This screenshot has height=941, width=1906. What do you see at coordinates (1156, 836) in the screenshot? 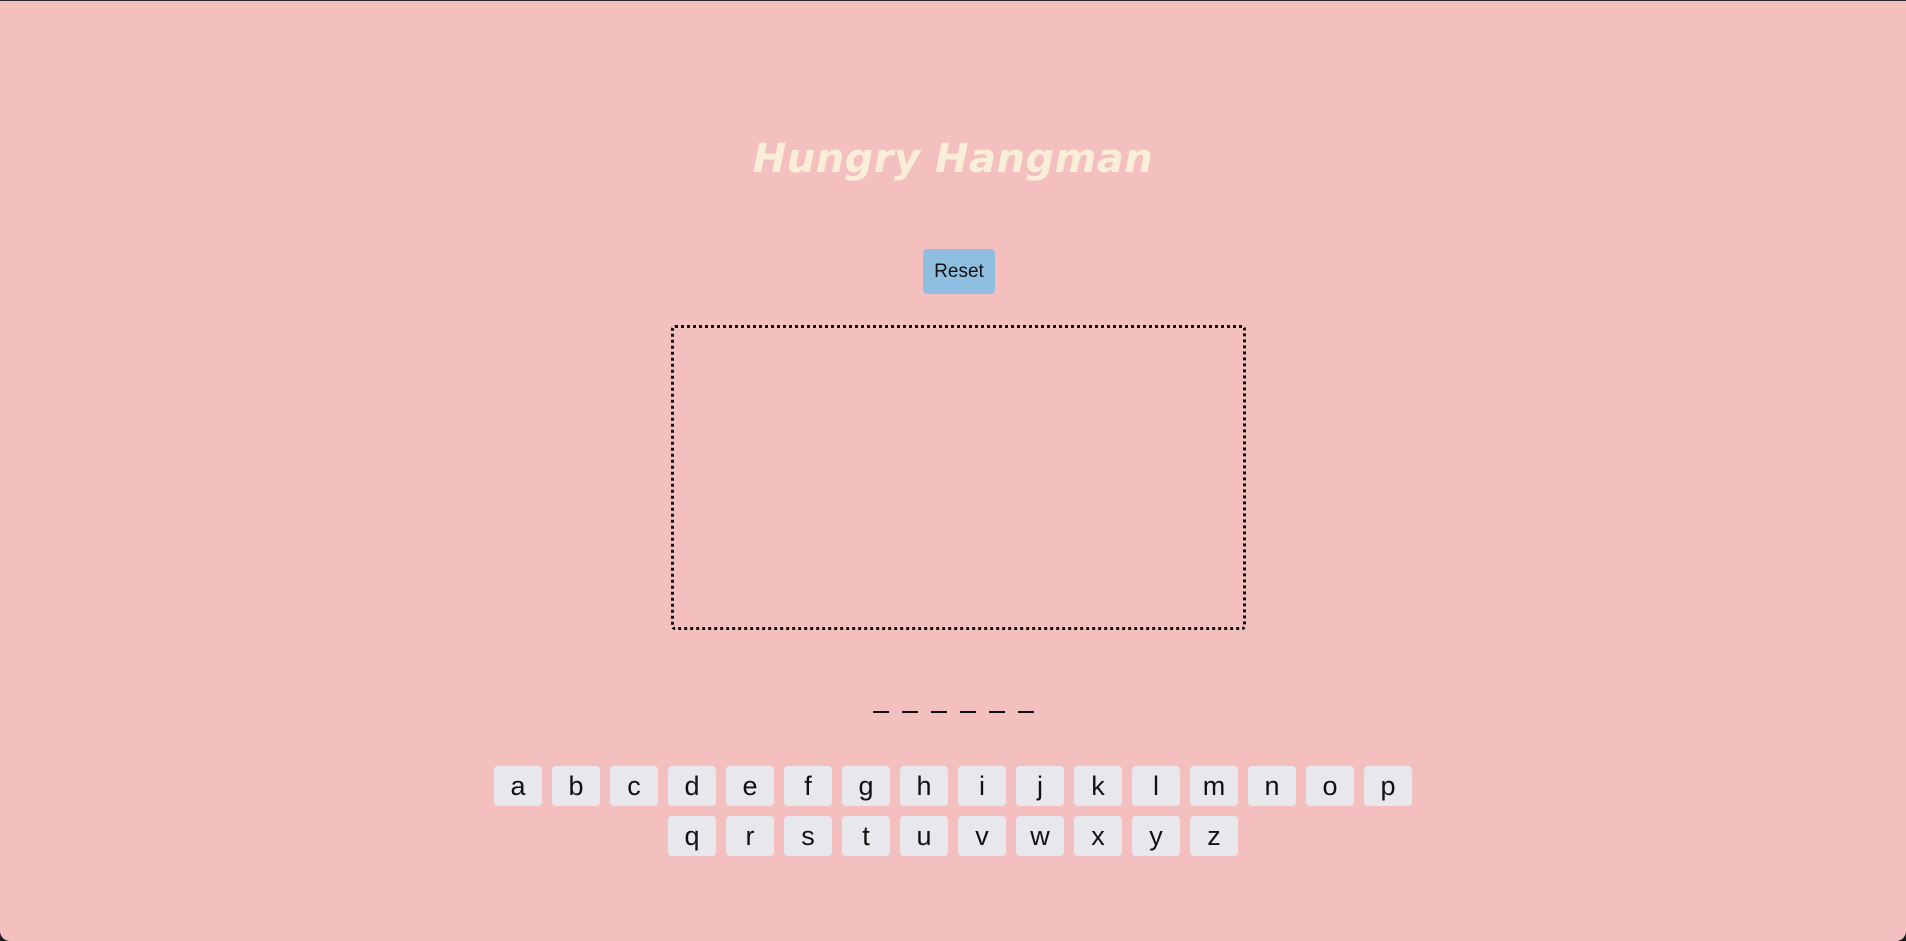
I see `letter-key-y: y` at bounding box center [1156, 836].